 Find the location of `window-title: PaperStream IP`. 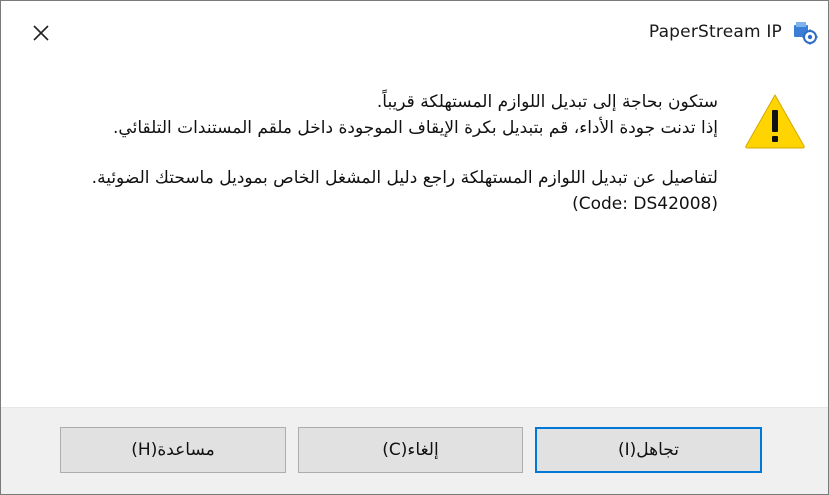

window-title: PaperStream IP is located at coordinates (715, 32).